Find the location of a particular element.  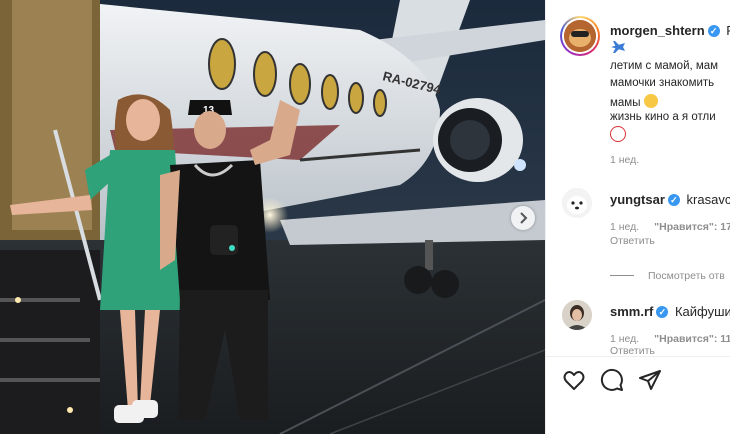

comment-likes: "Нравится": 11 is located at coordinates (692, 339).